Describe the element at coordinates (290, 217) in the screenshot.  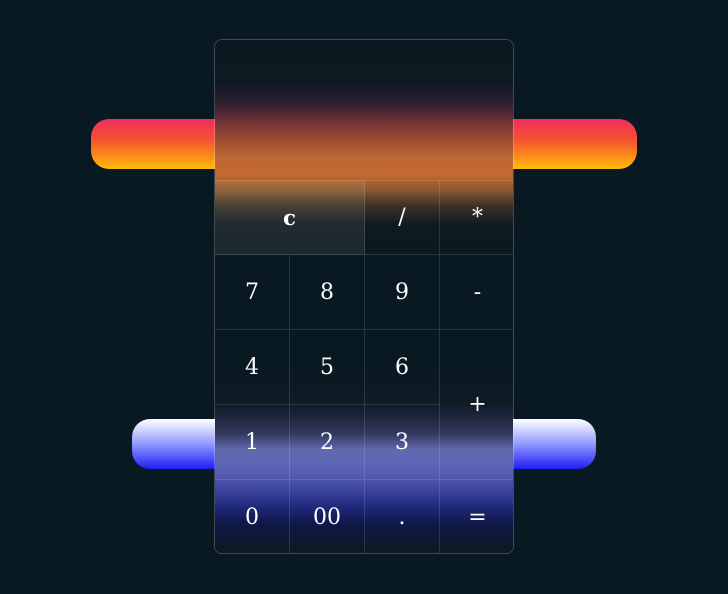
I see `clear-button: c` at that location.